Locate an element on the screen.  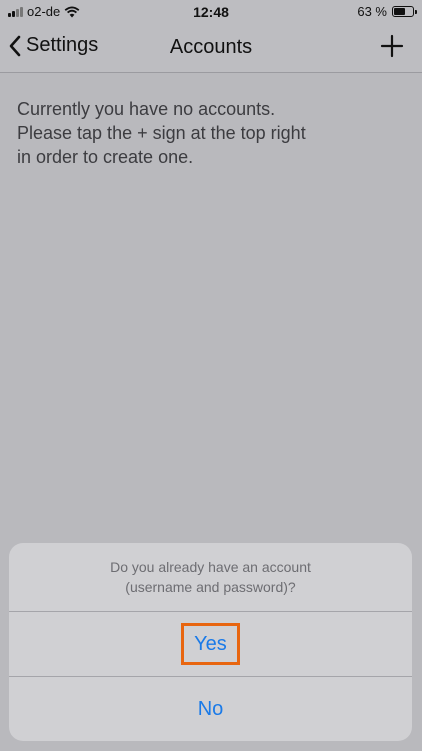
navigation-bar: Settings Accounts is located at coordinates (211, 48).